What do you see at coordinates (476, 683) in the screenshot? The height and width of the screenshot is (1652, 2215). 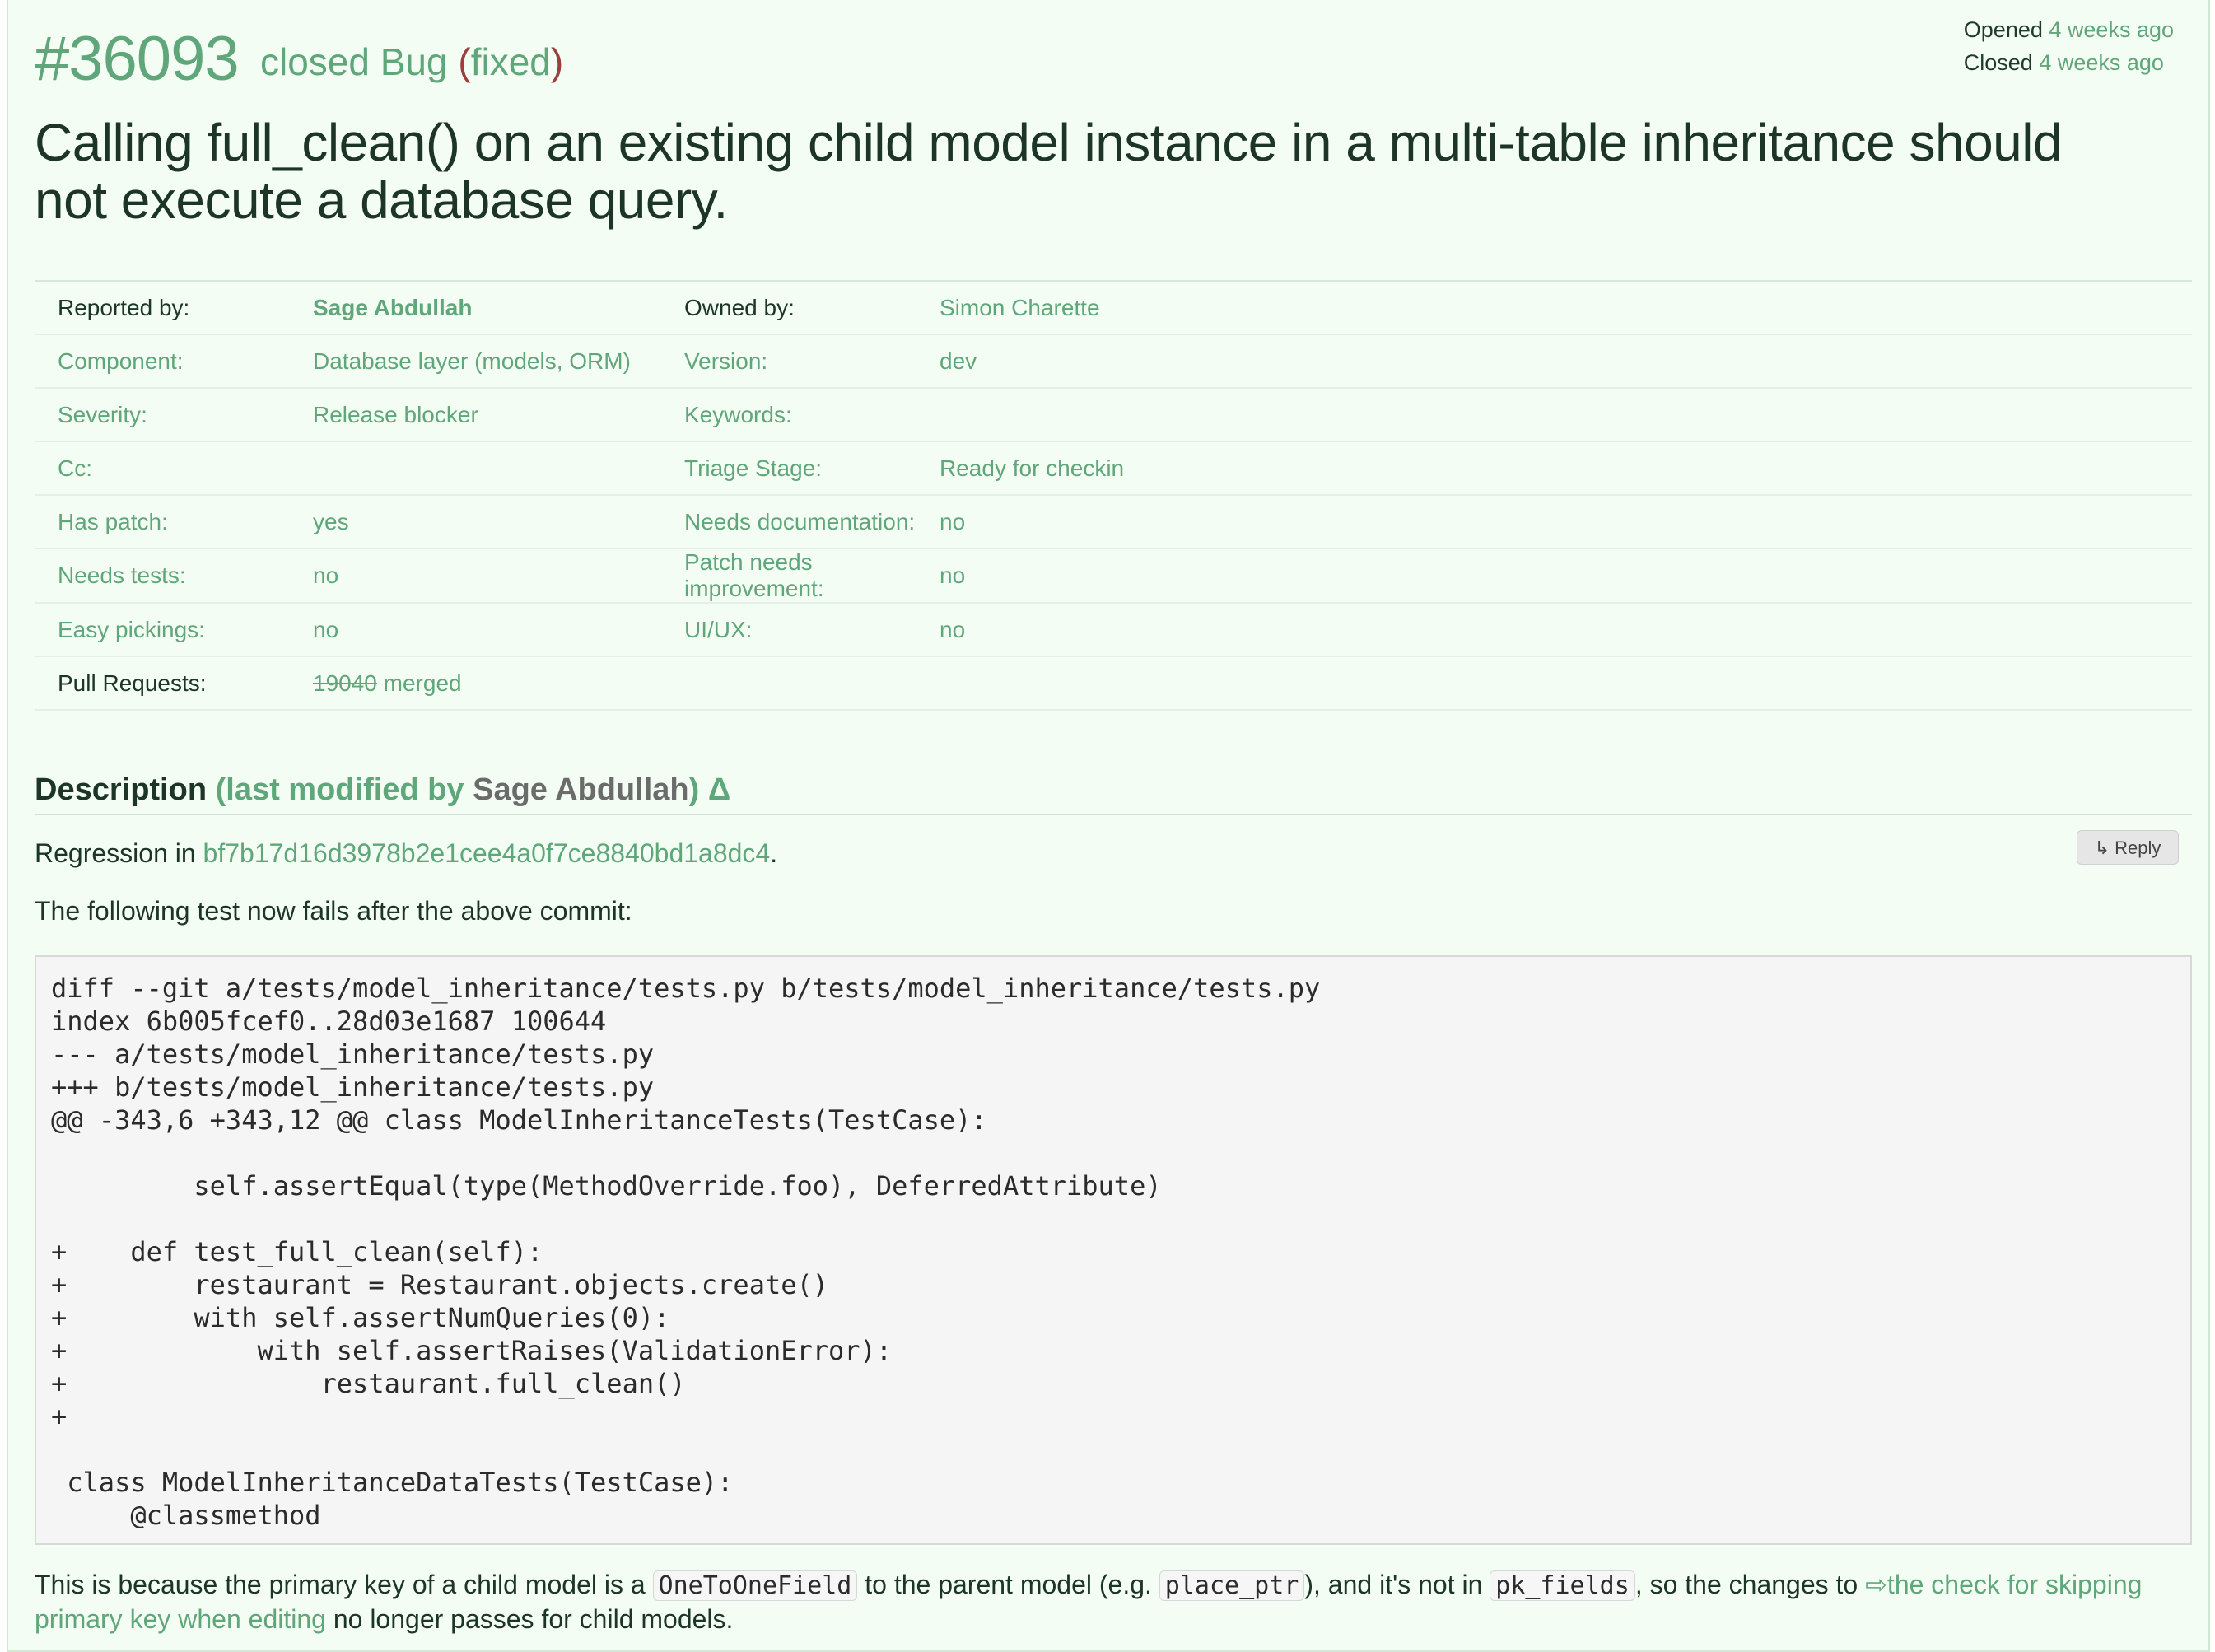 I see `pull-requests-value: 19040 merged` at bounding box center [476, 683].